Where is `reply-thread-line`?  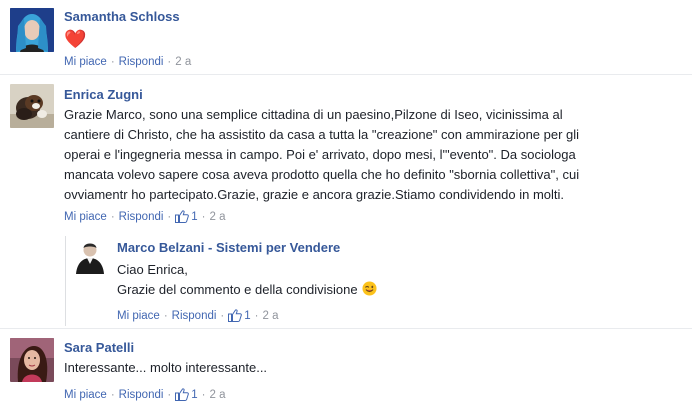
reply-thread-line is located at coordinates (65, 281).